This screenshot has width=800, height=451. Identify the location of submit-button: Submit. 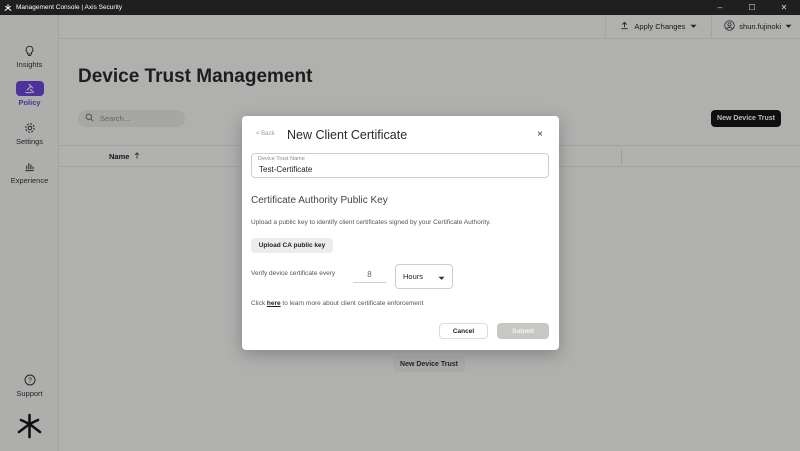
(523, 331).